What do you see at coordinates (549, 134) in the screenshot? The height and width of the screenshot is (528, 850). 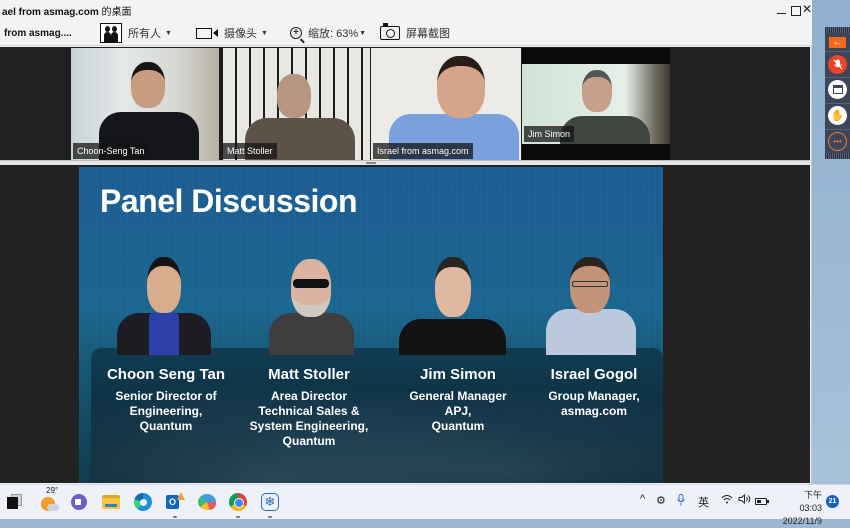 I see `participant-name: Jim Simon` at bounding box center [549, 134].